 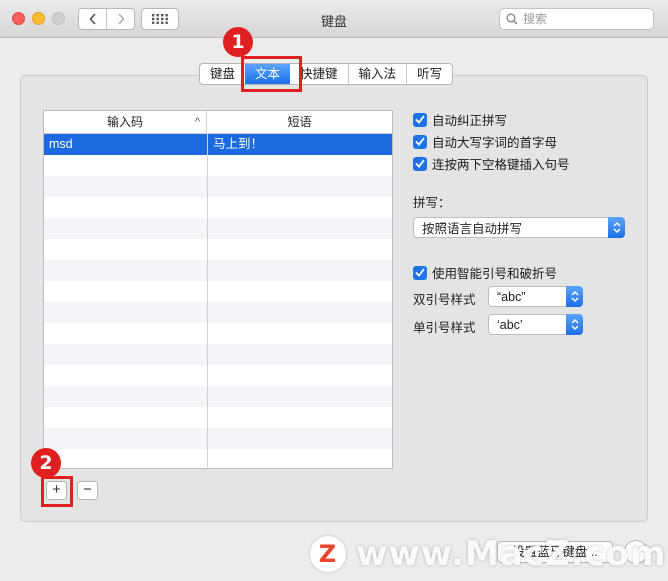 I want to click on macz-logo-icon: Z, so click(x=328, y=554).